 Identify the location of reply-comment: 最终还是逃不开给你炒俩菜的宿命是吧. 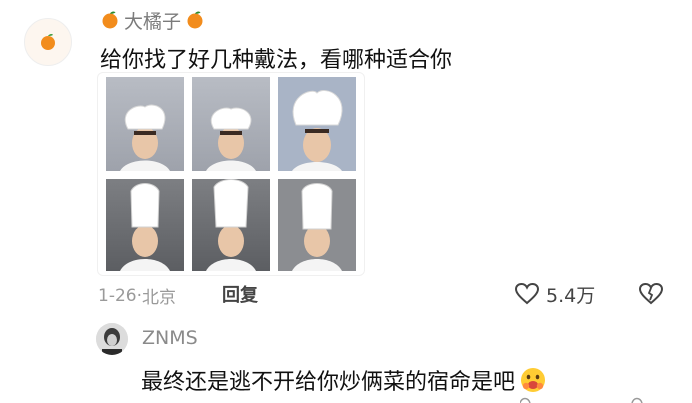
(344, 380).